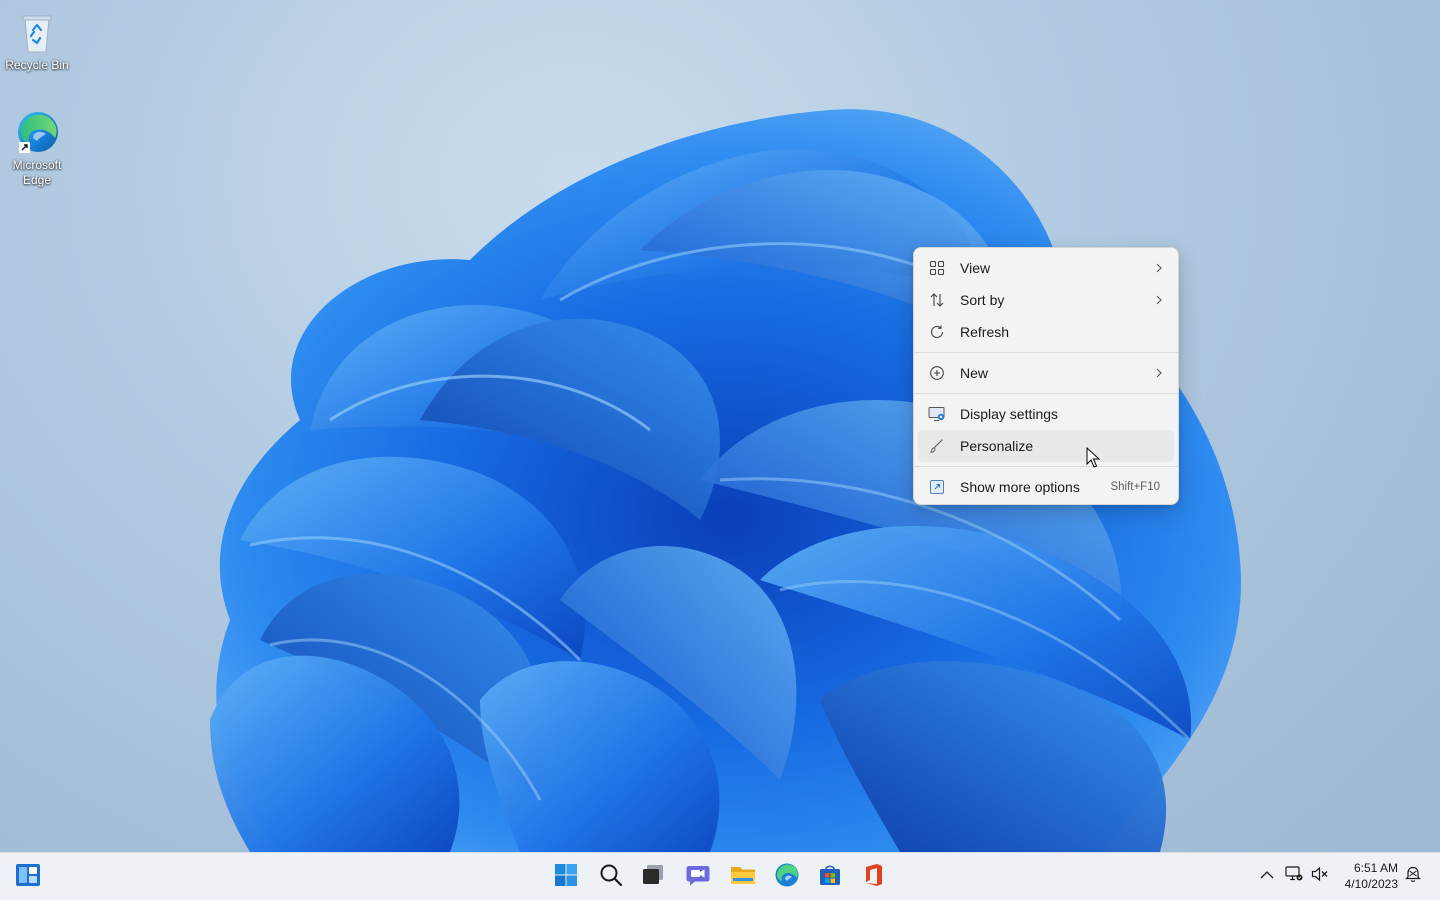 The height and width of the screenshot is (900, 1440). Describe the element at coordinates (985, 332) in the screenshot. I see `menu-item-label: Refresh` at that location.